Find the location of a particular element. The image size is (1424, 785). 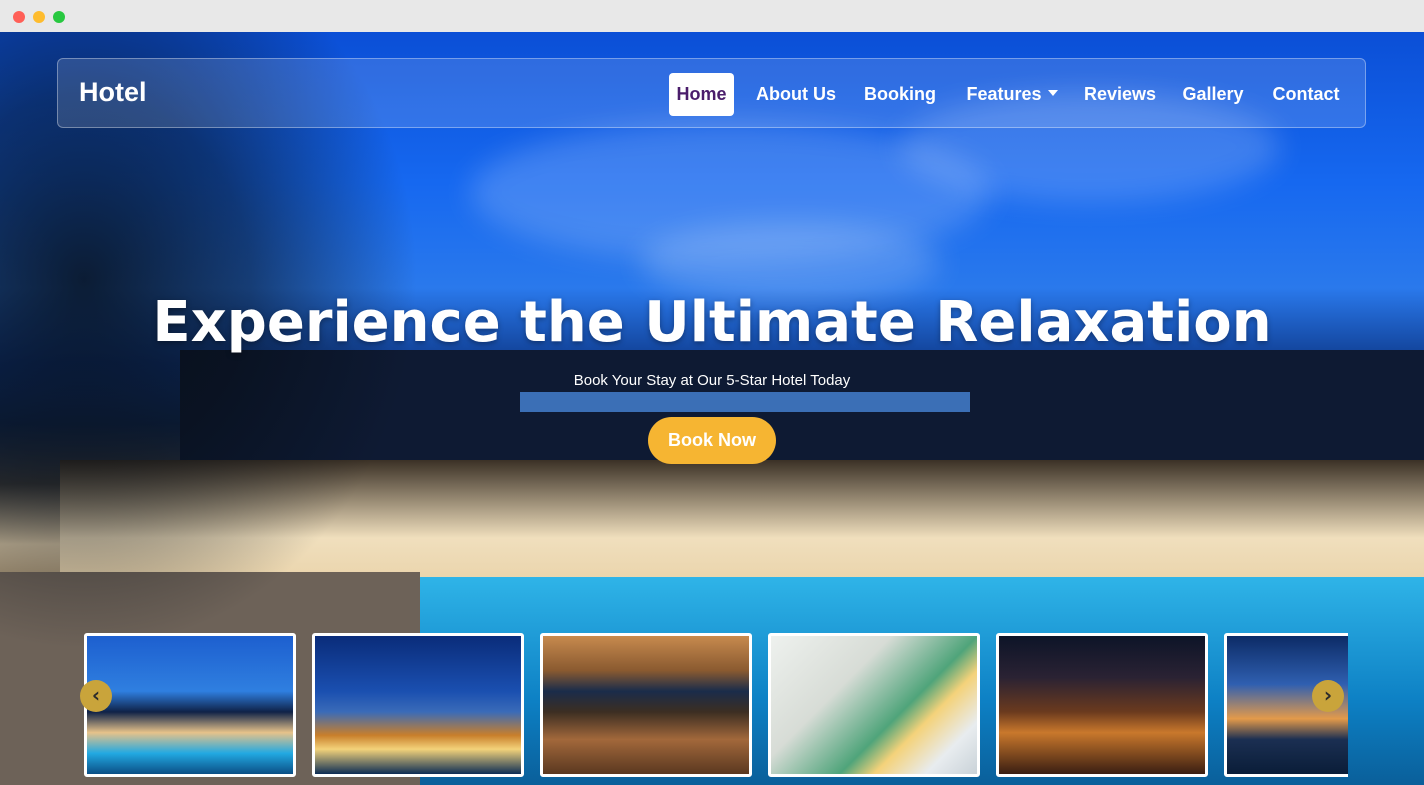

carousel-prev-button: ‹ is located at coordinates (96, 696).